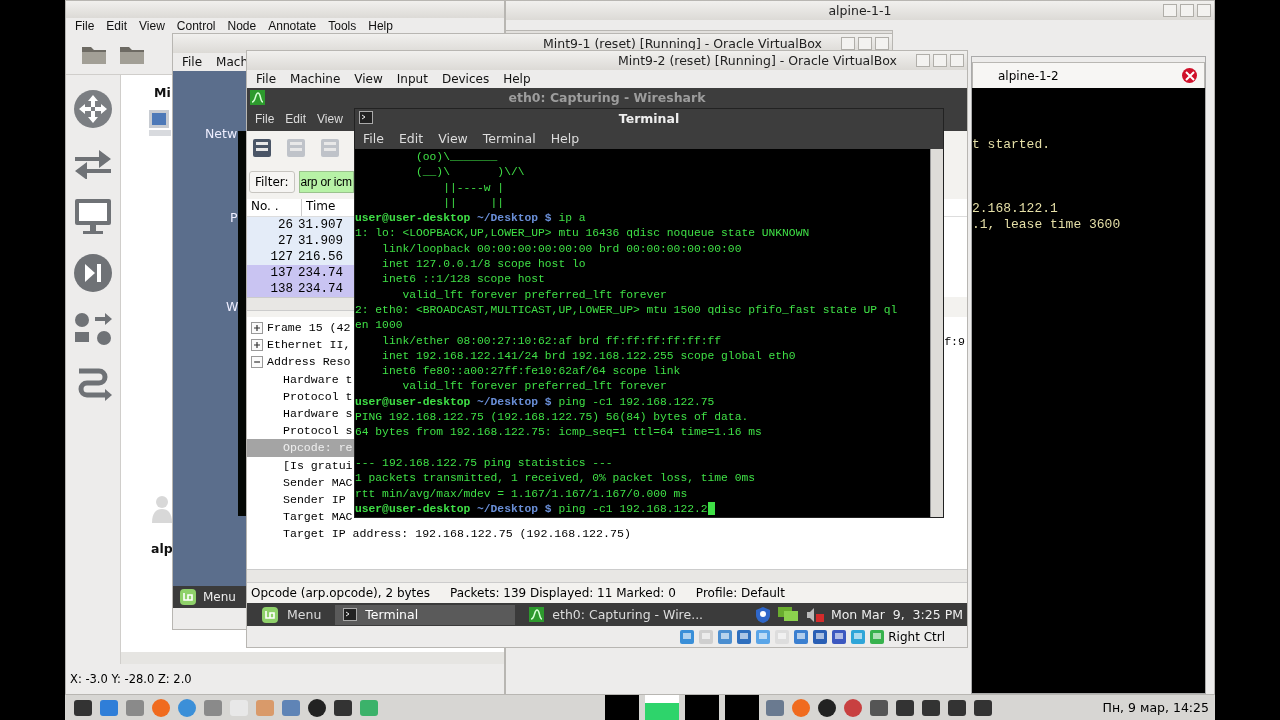 The width and height of the screenshot is (1280, 720). I want to click on device-grid-icon, so click(93, 329).